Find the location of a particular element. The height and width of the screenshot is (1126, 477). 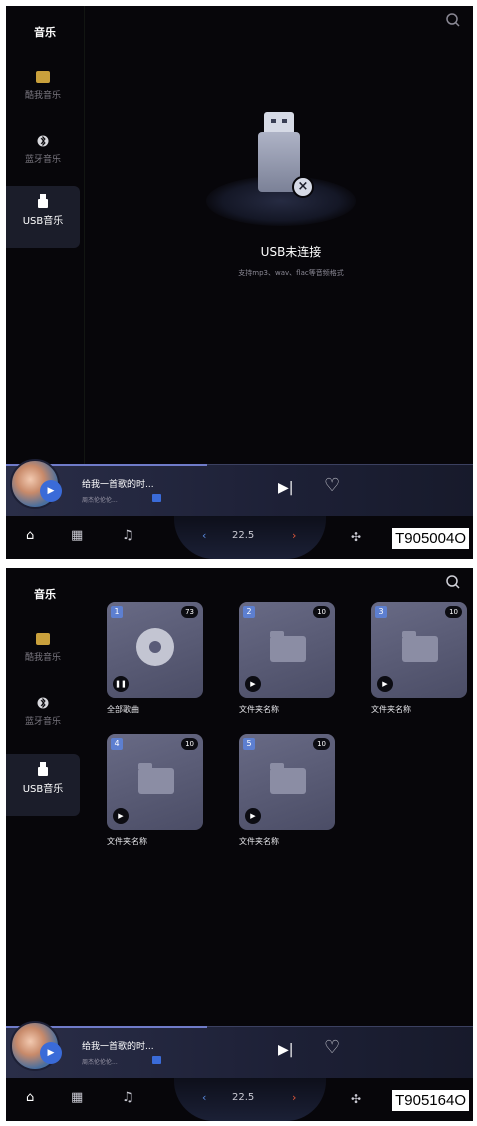

folder-label: 全部歌曲 is located at coordinates (123, 709).